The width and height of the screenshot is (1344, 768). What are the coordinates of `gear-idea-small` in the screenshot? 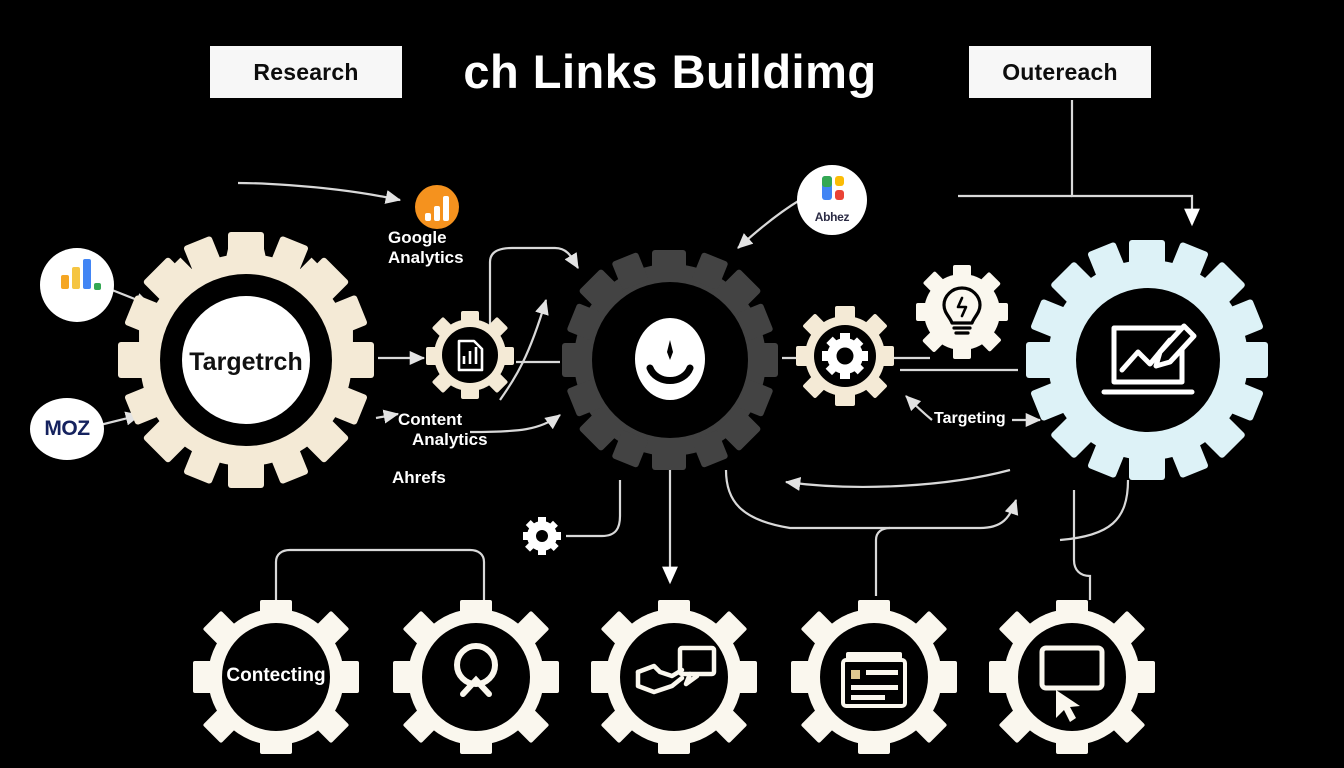 It's located at (962, 312).